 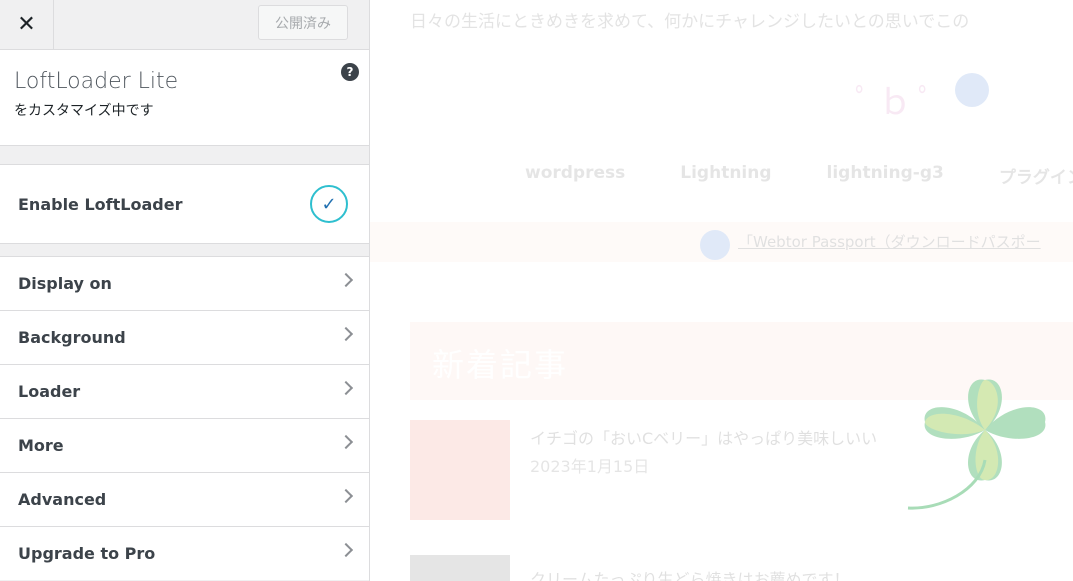 I want to click on customizer-info: LoftLoader Lite をカスタマイズ中です ?, so click(x=184, y=98).